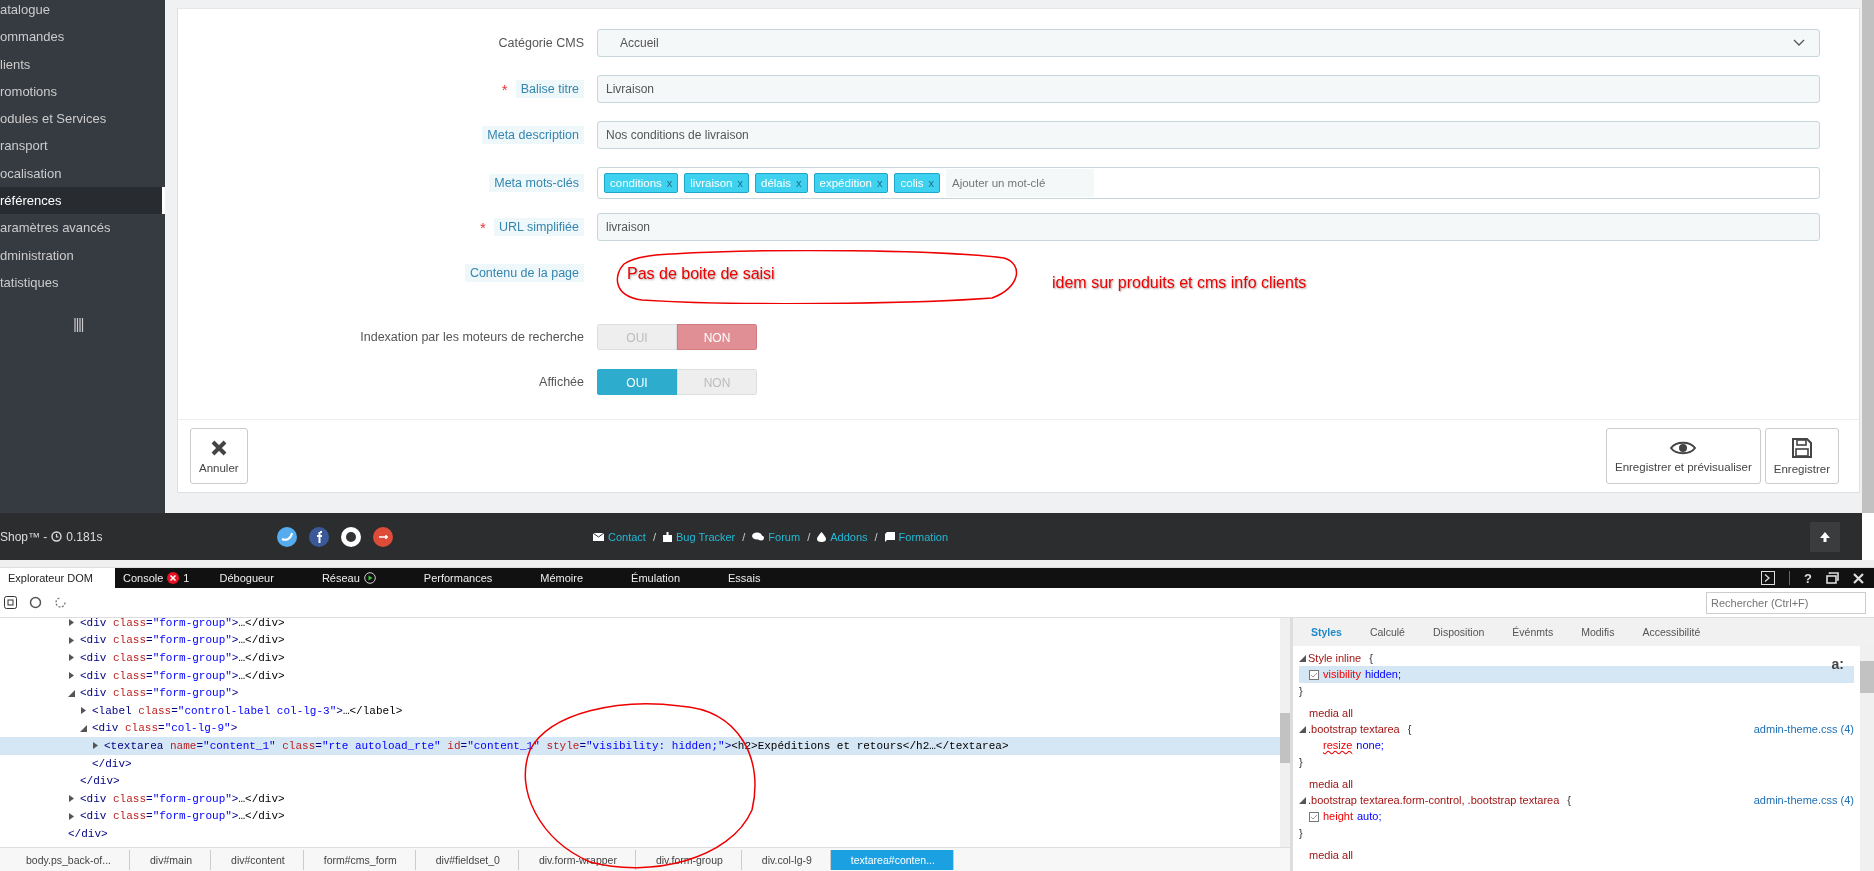  Describe the element at coordinates (627, 536) in the screenshot. I see `footer-link: Contact` at that location.